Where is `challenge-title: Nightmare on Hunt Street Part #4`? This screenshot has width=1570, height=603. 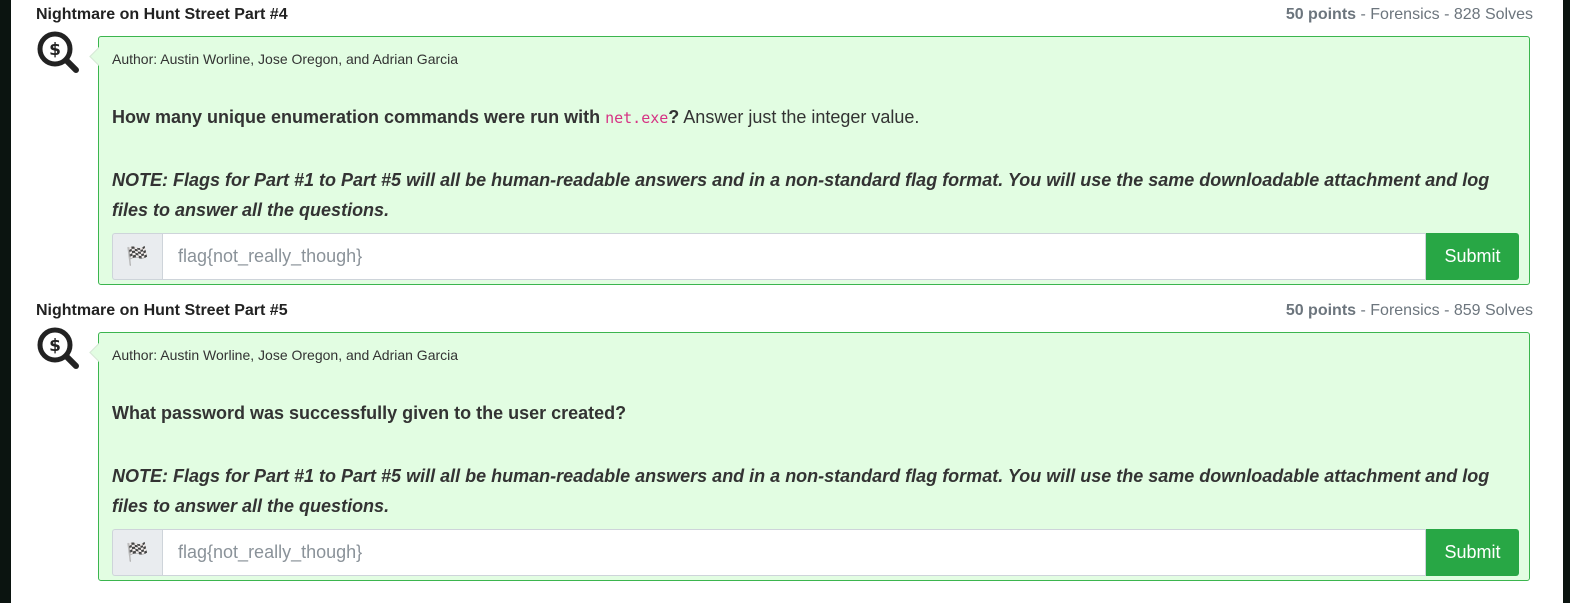 challenge-title: Nightmare on Hunt Street Part #4 is located at coordinates (162, 14).